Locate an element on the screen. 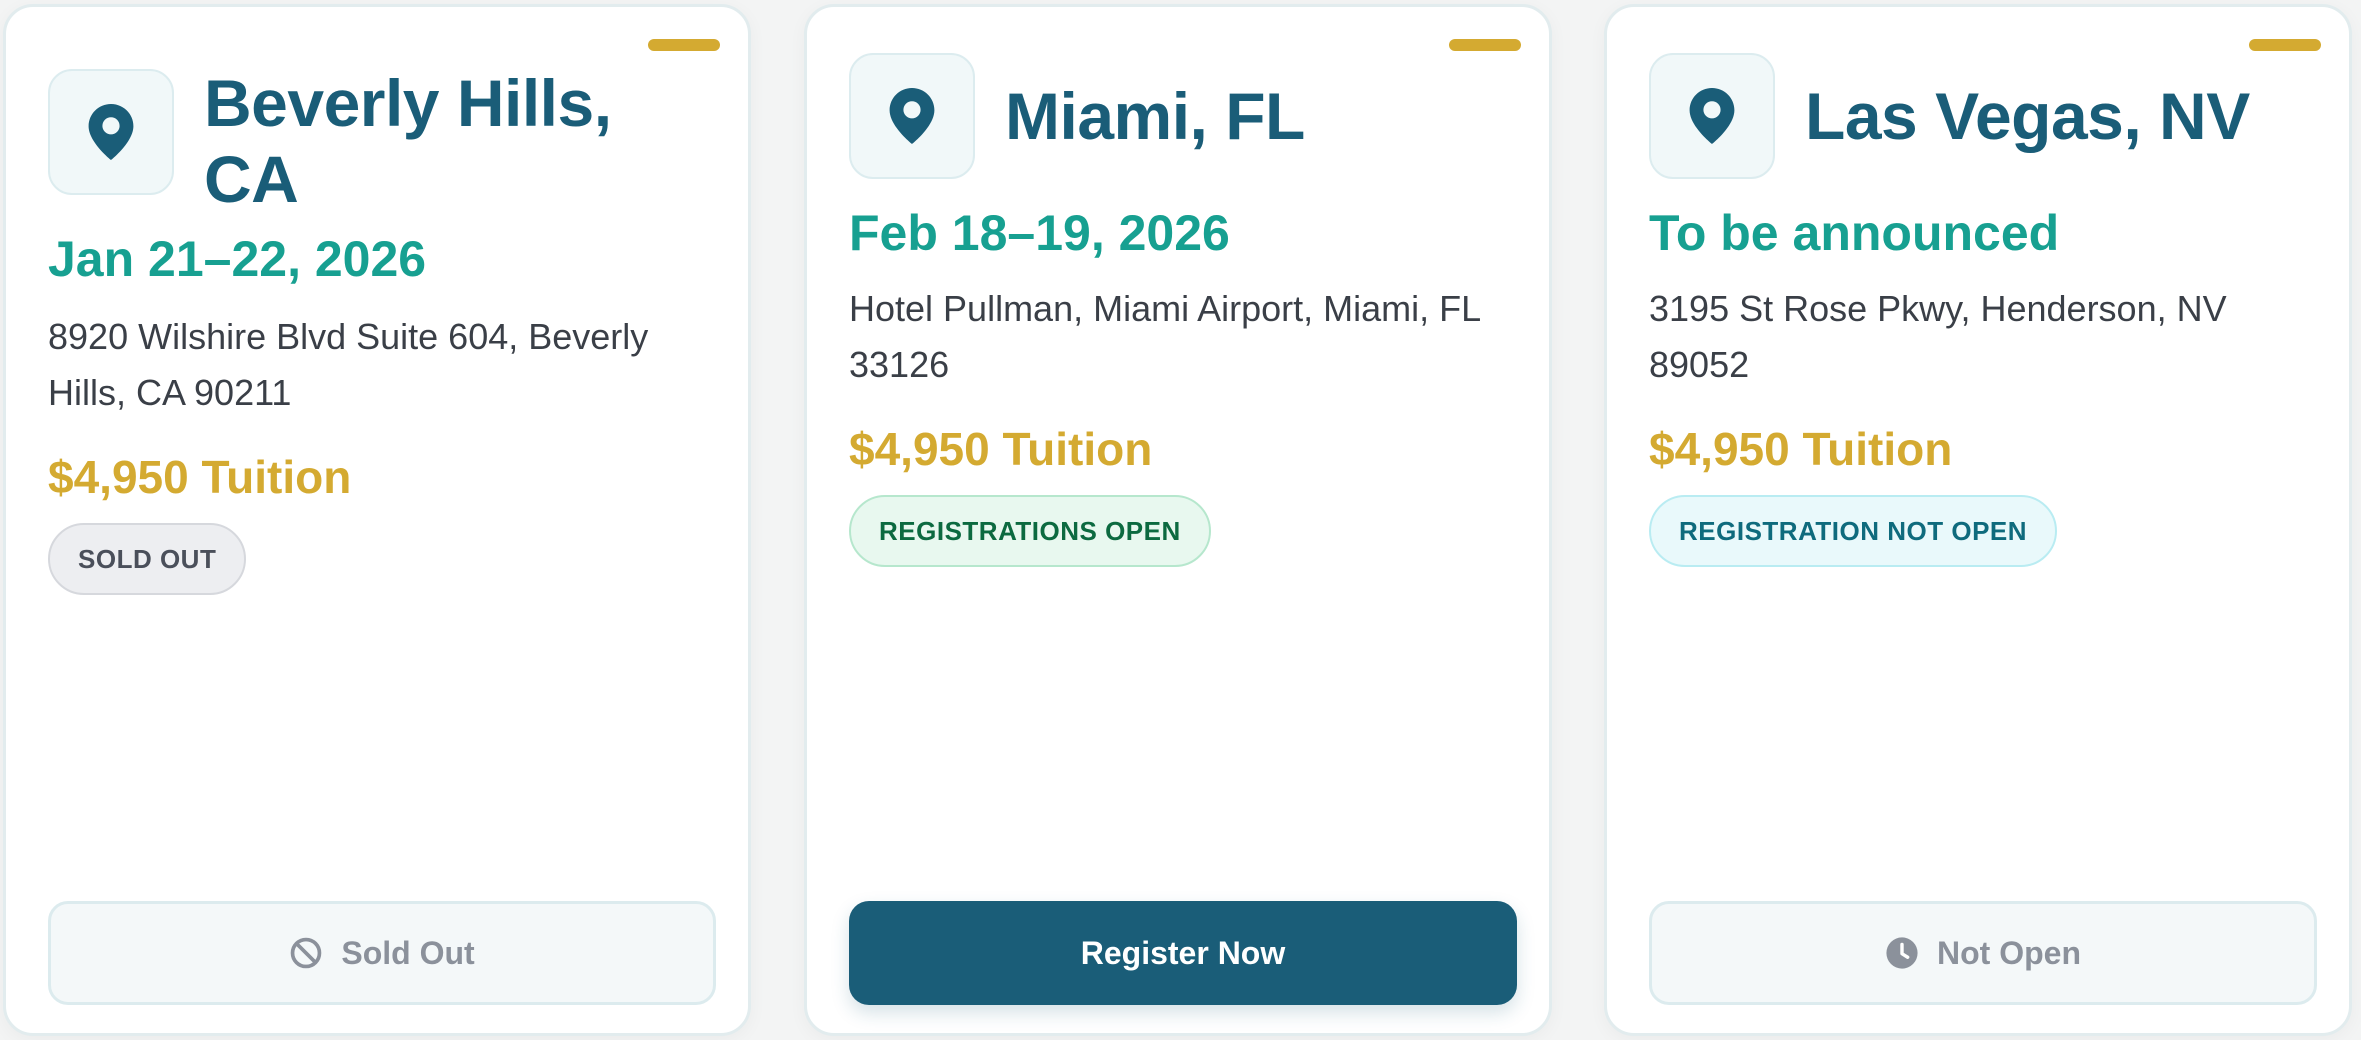  event-date: Jan 21–22, 2026 is located at coordinates (237, 259).